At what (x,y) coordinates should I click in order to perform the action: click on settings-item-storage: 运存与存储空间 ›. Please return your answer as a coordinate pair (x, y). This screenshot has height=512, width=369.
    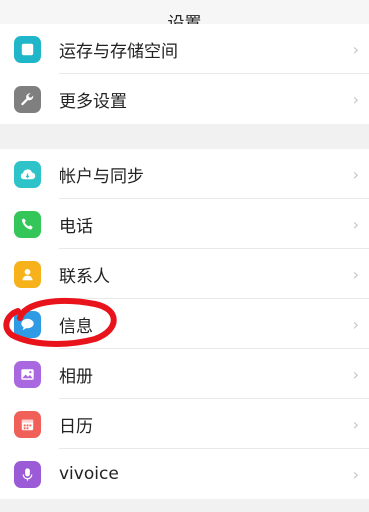
    Looking at the image, I should click on (184, 49).